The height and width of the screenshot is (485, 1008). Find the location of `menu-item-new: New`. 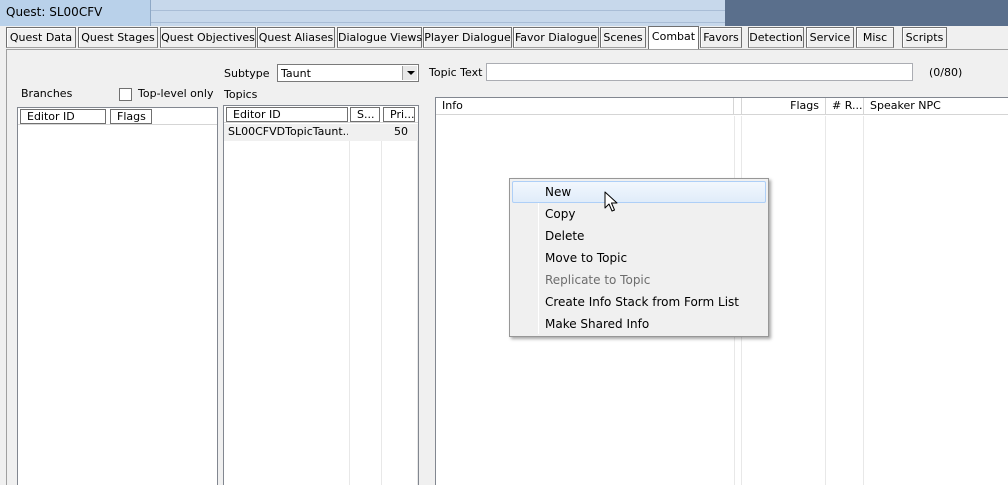

menu-item-new: New is located at coordinates (639, 192).